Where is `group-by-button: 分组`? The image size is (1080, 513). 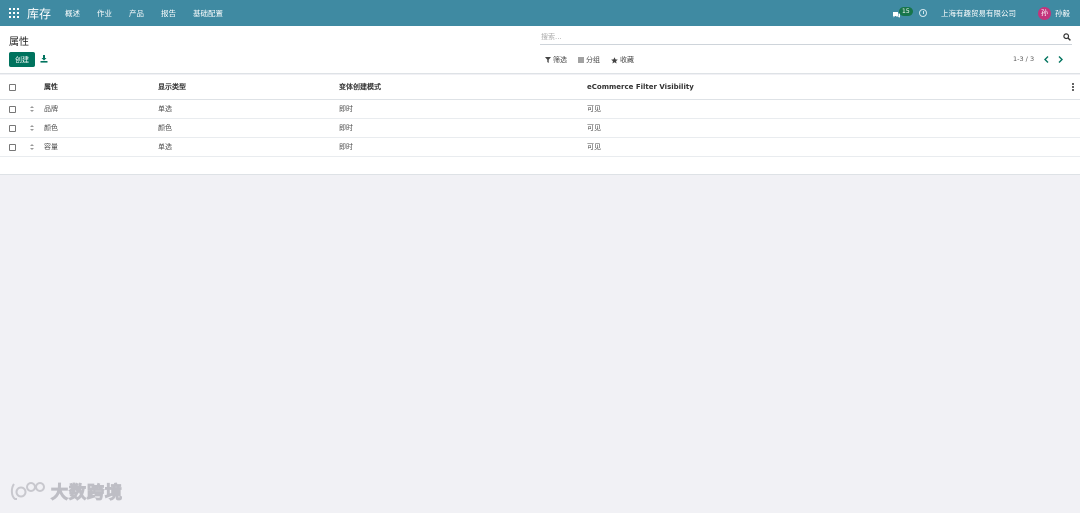 group-by-button: 分组 is located at coordinates (589, 60).